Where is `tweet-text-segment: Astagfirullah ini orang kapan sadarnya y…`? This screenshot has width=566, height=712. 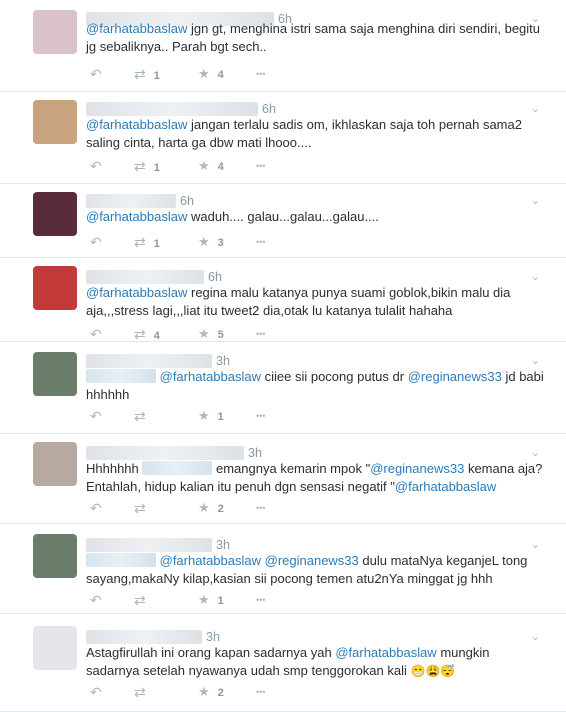 tweet-text-segment: Astagfirullah ini orang kapan sadarnya y… is located at coordinates (211, 652).